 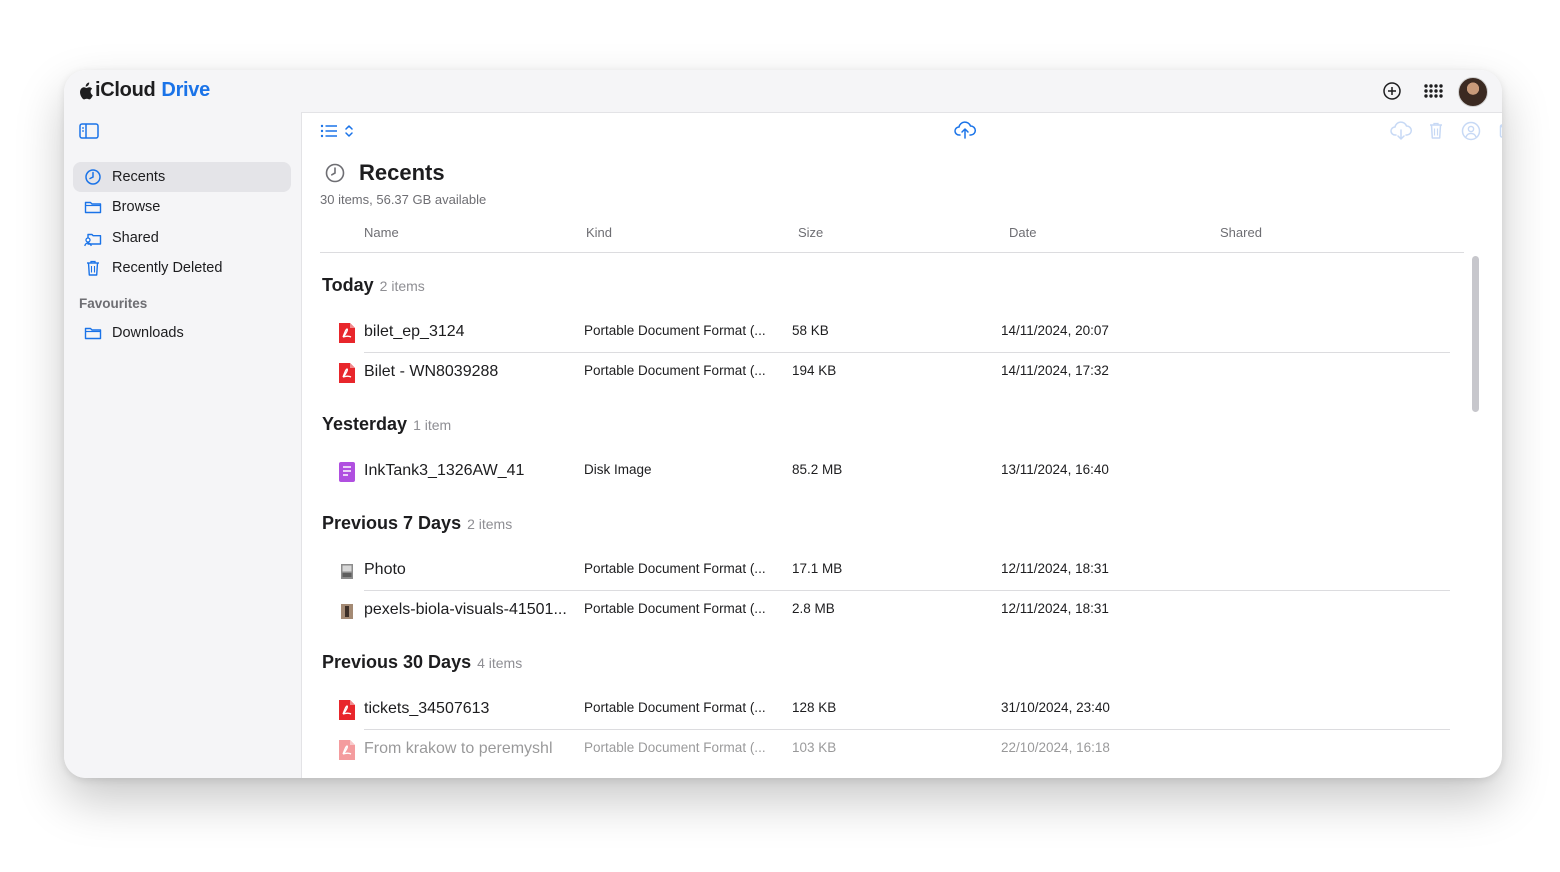 I want to click on file-date: 14/11/2024, 20:07, so click(x=1055, y=330).